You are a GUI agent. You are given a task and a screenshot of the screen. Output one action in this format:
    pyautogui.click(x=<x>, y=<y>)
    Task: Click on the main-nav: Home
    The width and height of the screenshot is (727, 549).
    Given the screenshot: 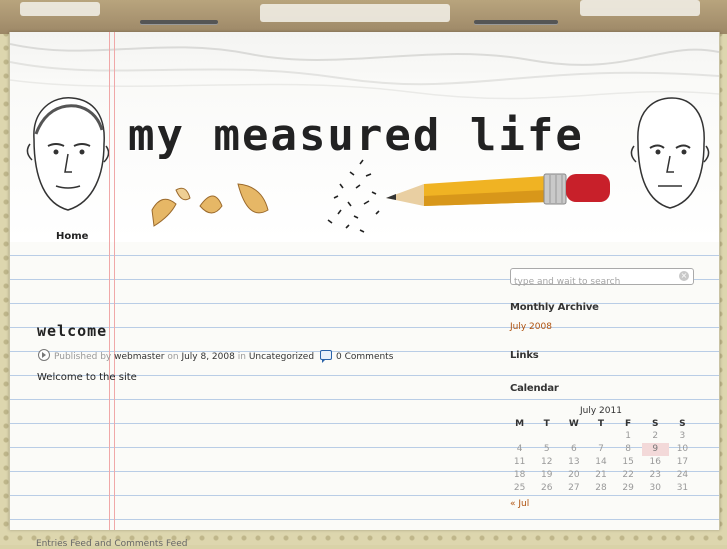 What is the action you would take?
    pyautogui.click(x=72, y=236)
    